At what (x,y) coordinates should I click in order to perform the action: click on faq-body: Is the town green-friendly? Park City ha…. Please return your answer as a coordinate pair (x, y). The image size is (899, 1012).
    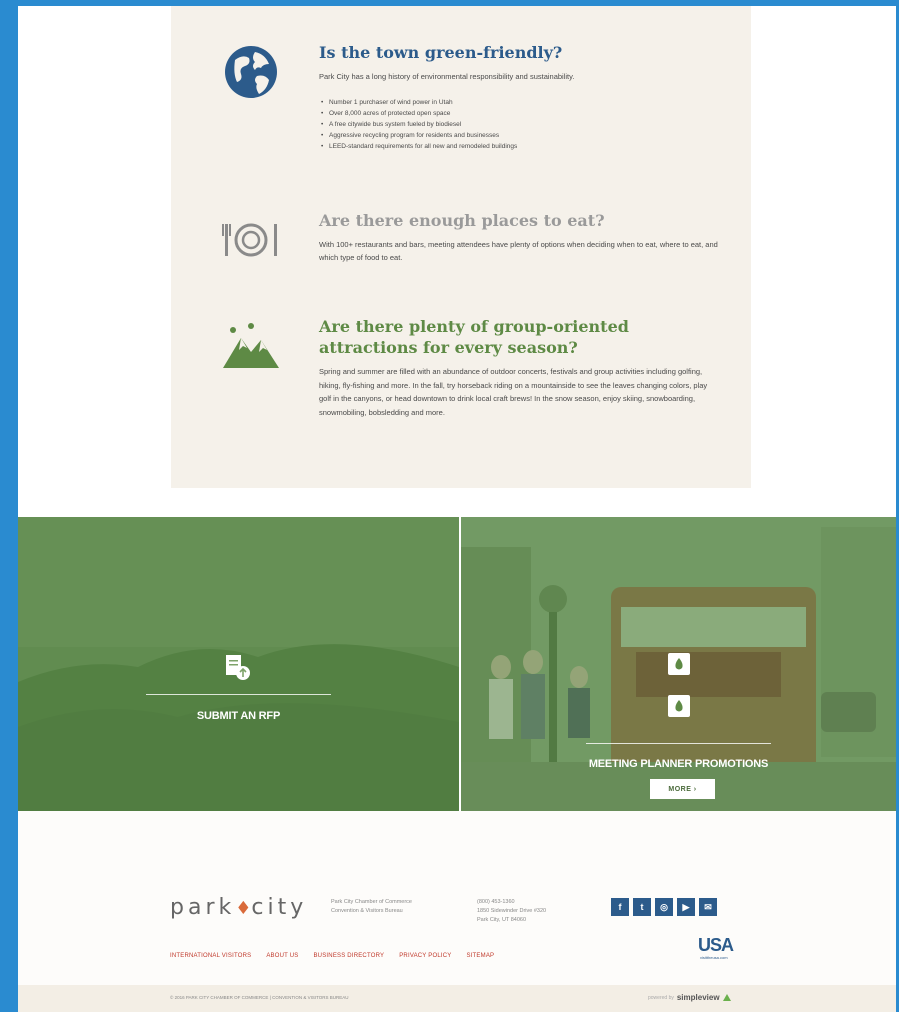
    Looking at the image, I should click on (519, 97).